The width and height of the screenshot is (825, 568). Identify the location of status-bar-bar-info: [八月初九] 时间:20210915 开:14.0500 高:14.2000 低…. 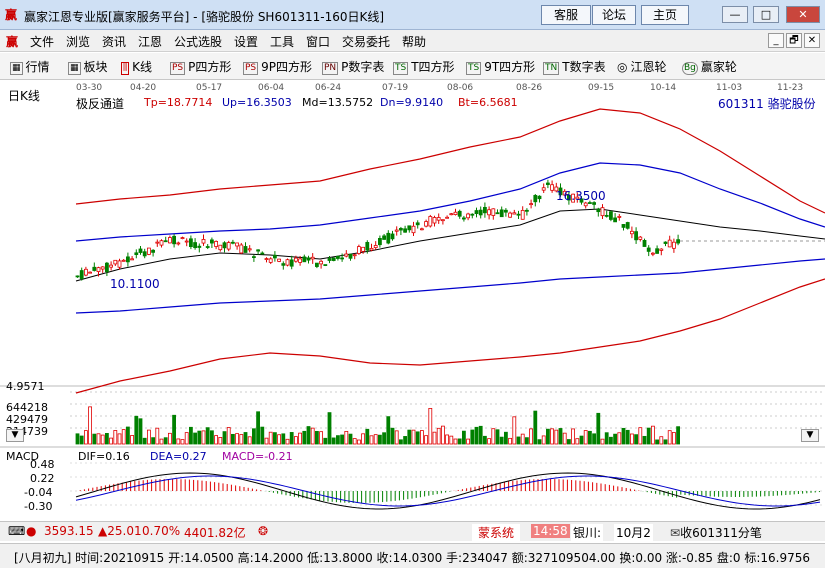
(412, 555).